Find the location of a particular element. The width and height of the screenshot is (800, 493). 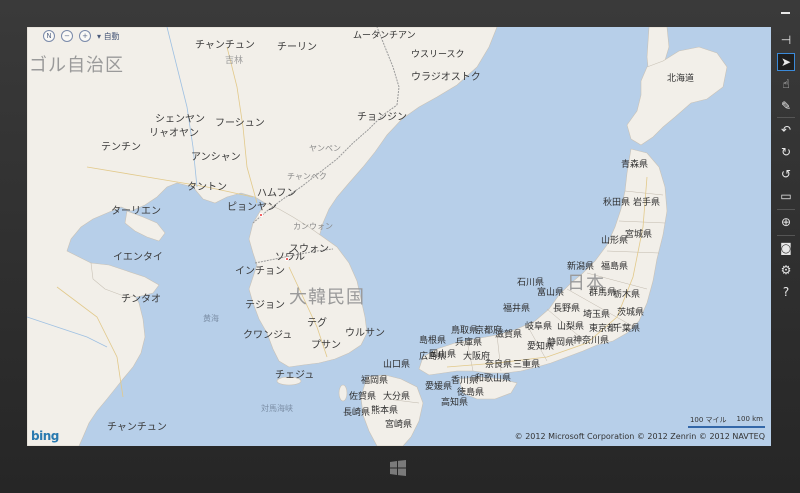

capital-marker-seoul is located at coordinates (287, 259).